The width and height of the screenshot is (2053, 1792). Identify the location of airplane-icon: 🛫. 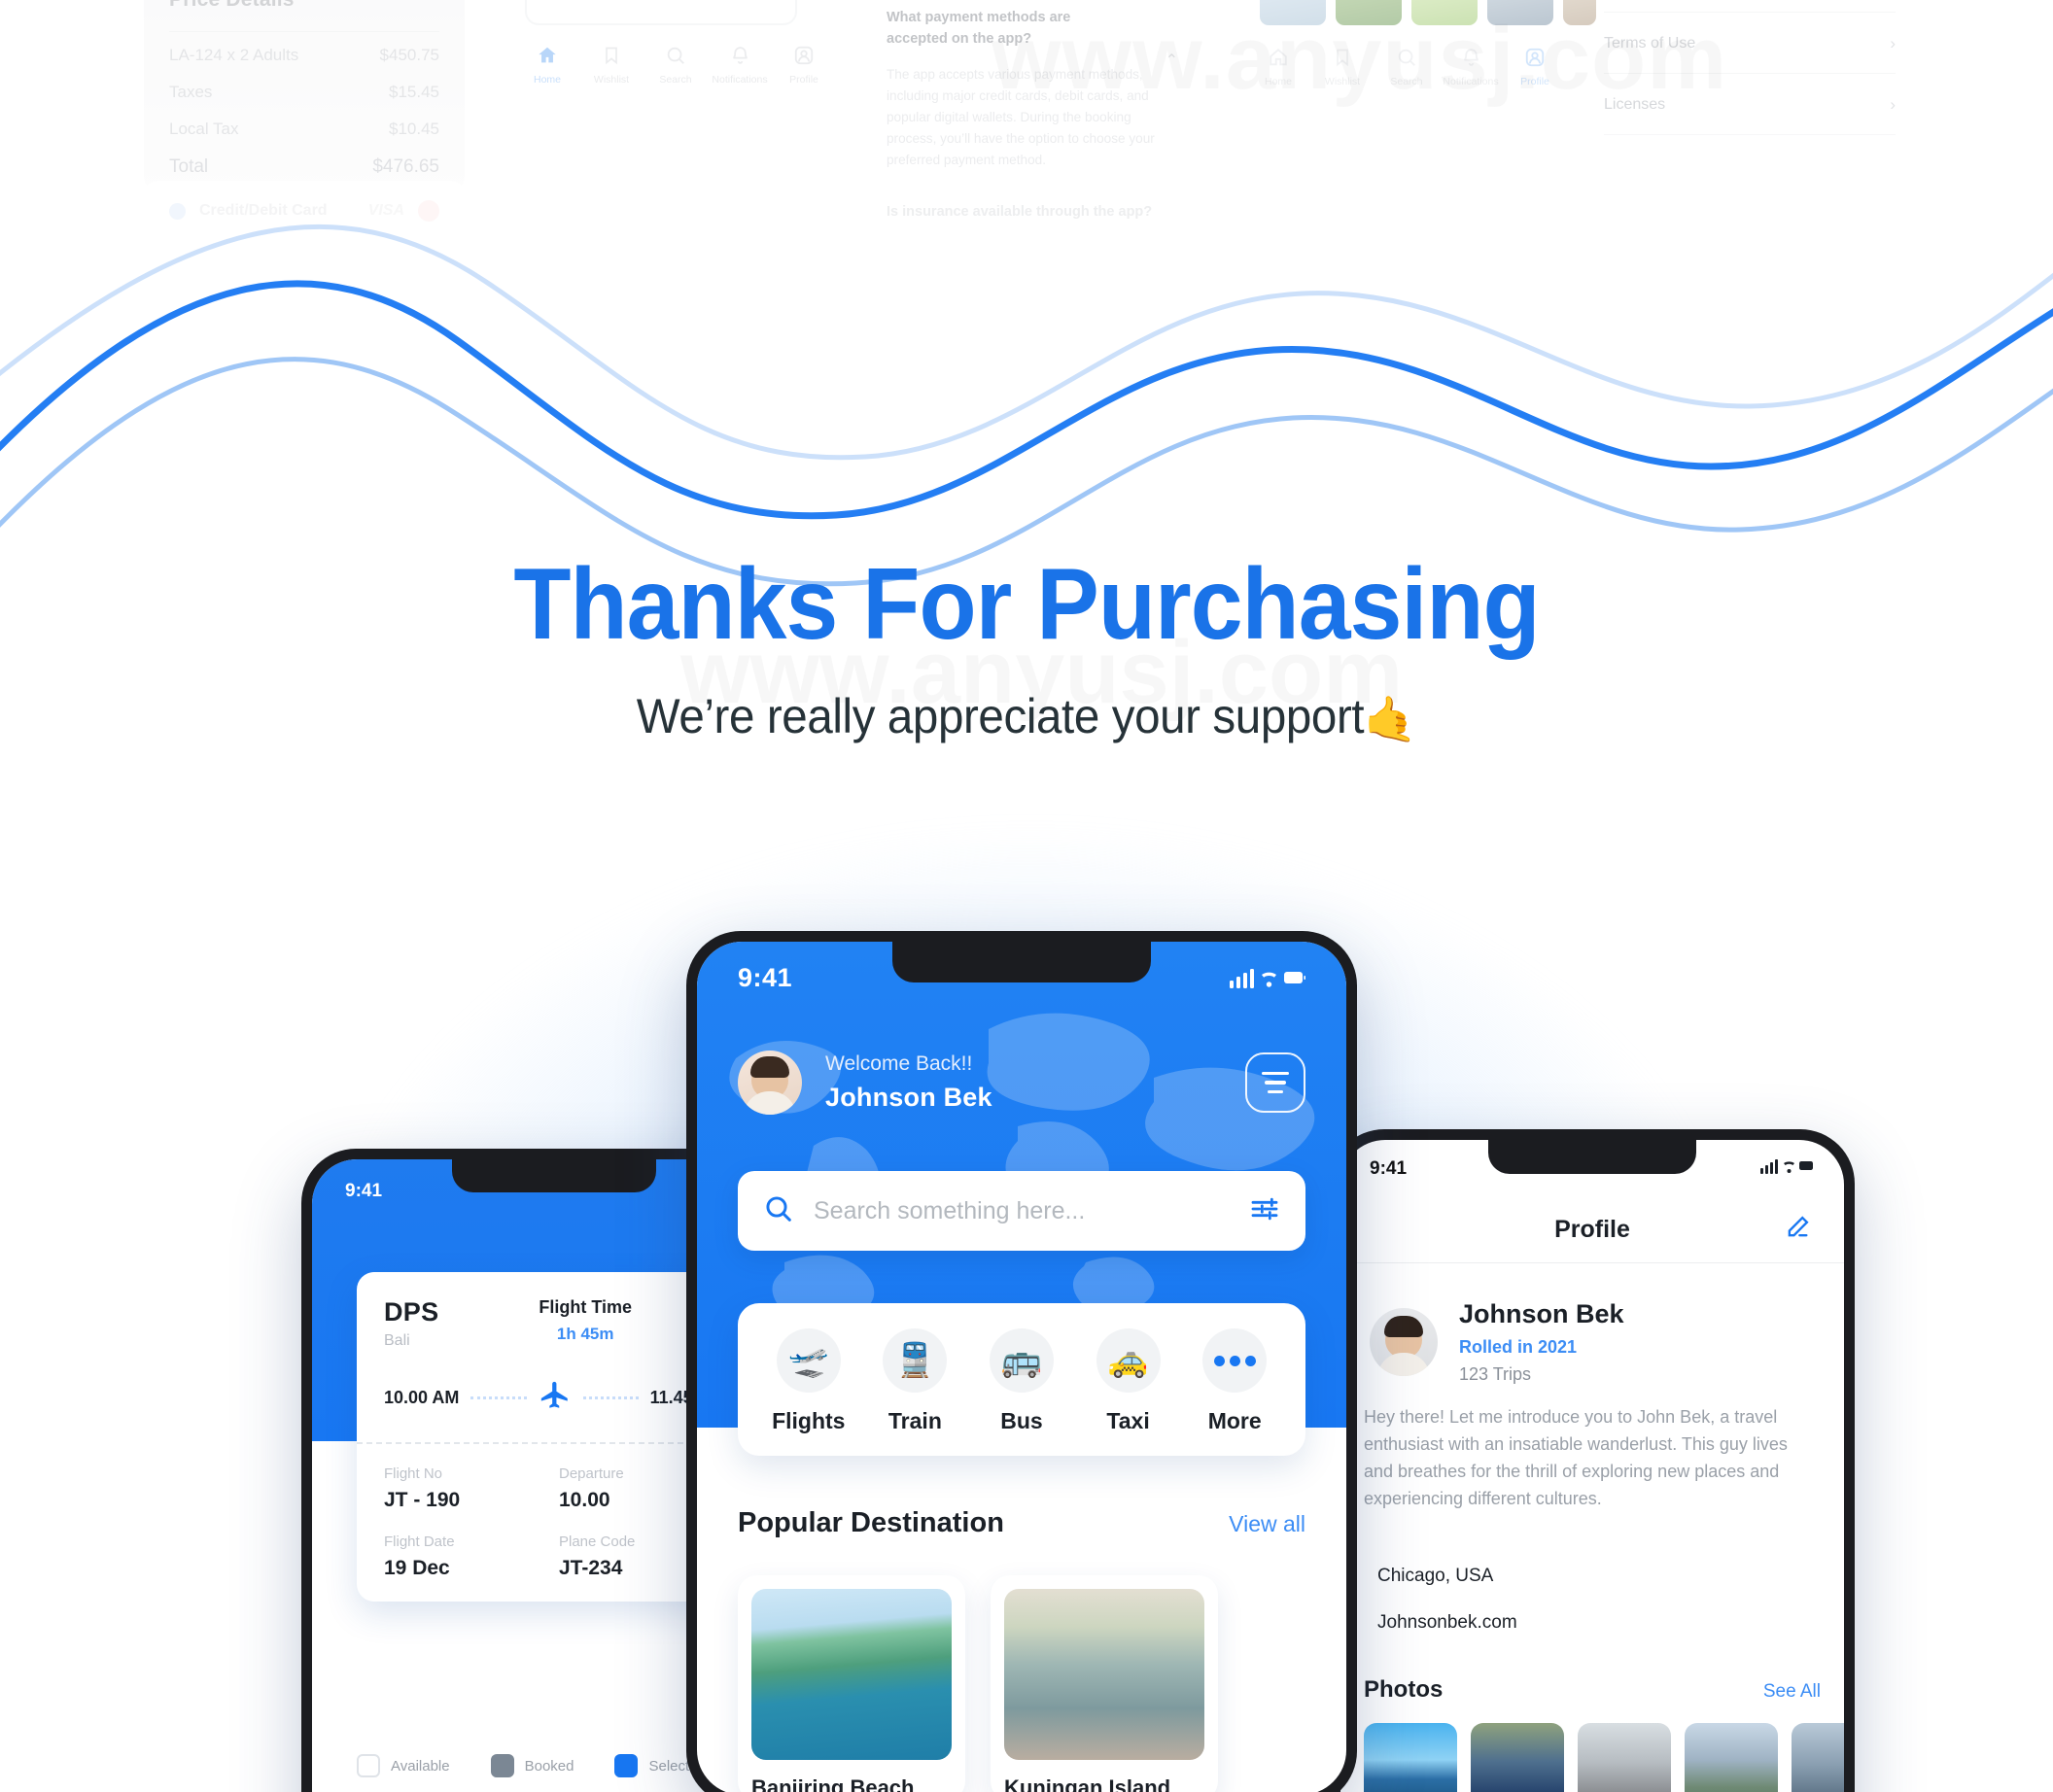
(808, 1360).